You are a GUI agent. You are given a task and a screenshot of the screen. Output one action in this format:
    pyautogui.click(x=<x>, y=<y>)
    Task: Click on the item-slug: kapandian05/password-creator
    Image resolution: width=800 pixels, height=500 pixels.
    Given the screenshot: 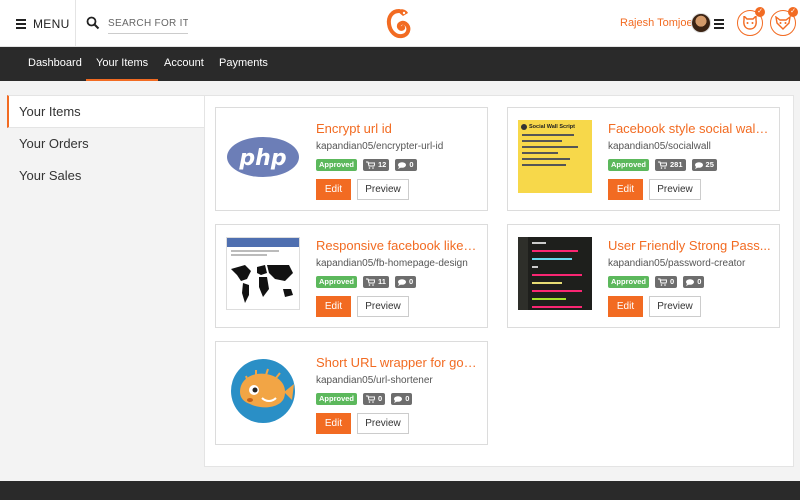 What is the action you would take?
    pyautogui.click(x=677, y=263)
    